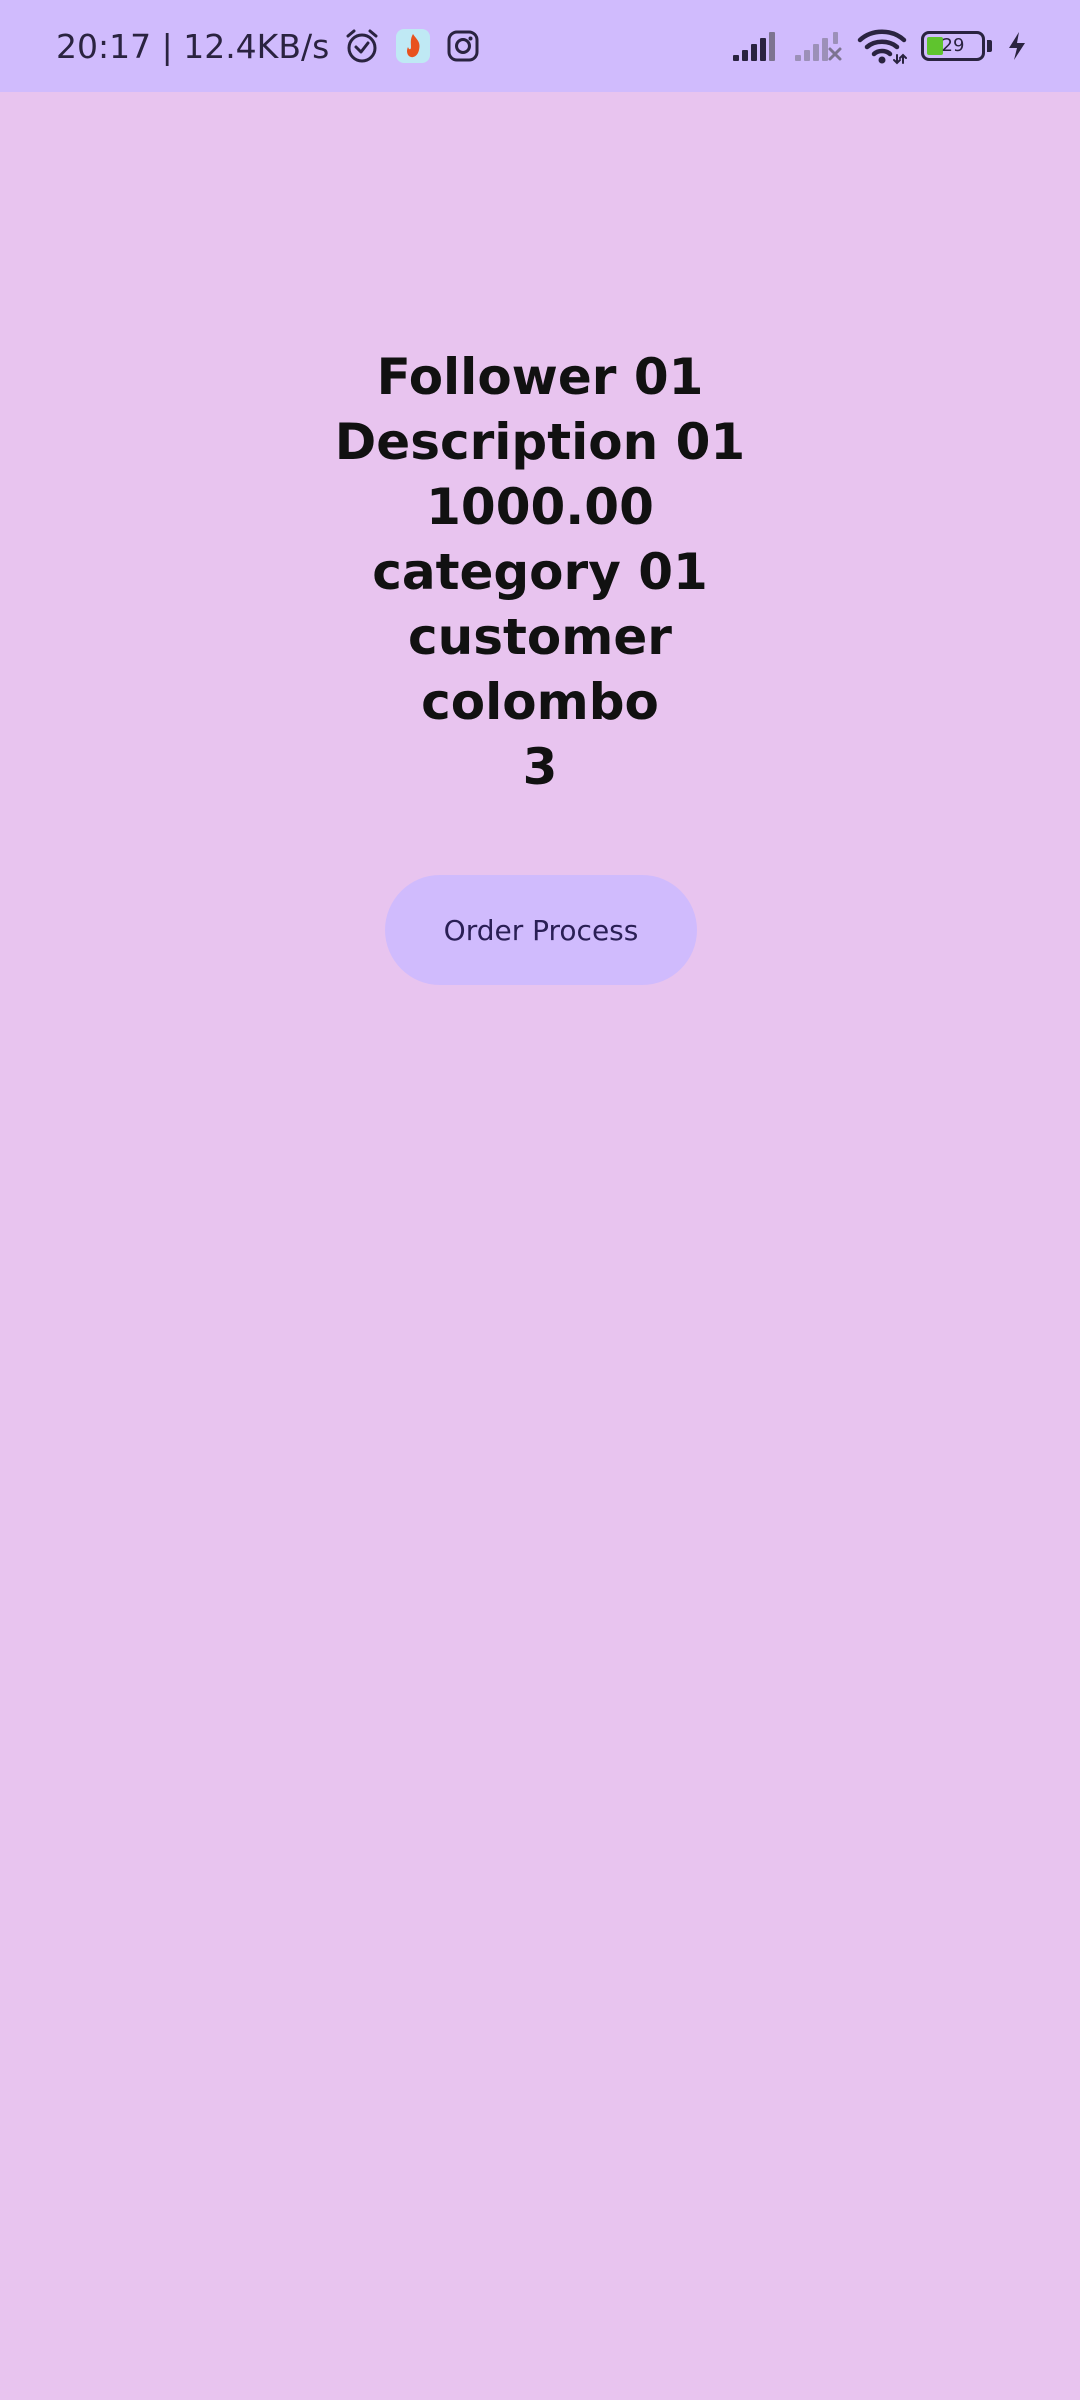 This screenshot has height=2400, width=1080. I want to click on order-process-button: Order Process, so click(541, 930).